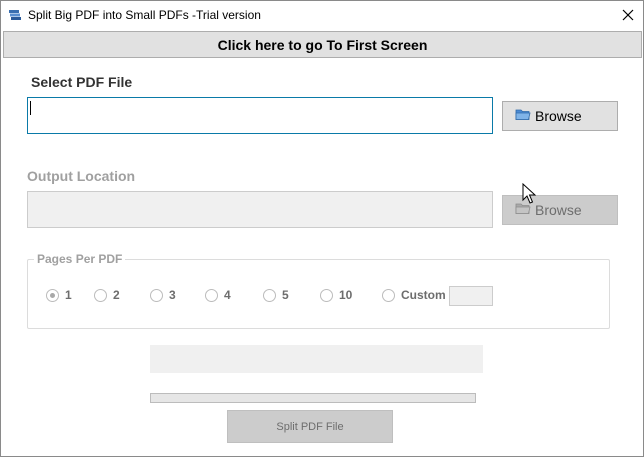 This screenshot has height=457, width=644. I want to click on mouse-cursor-icon, so click(529, 193).